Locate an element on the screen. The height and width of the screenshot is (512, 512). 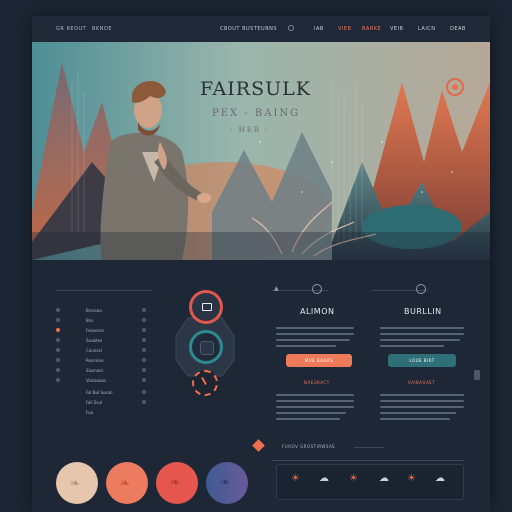
sidebar-item-label: Fal Bul Susan is located at coordinates (99, 392).